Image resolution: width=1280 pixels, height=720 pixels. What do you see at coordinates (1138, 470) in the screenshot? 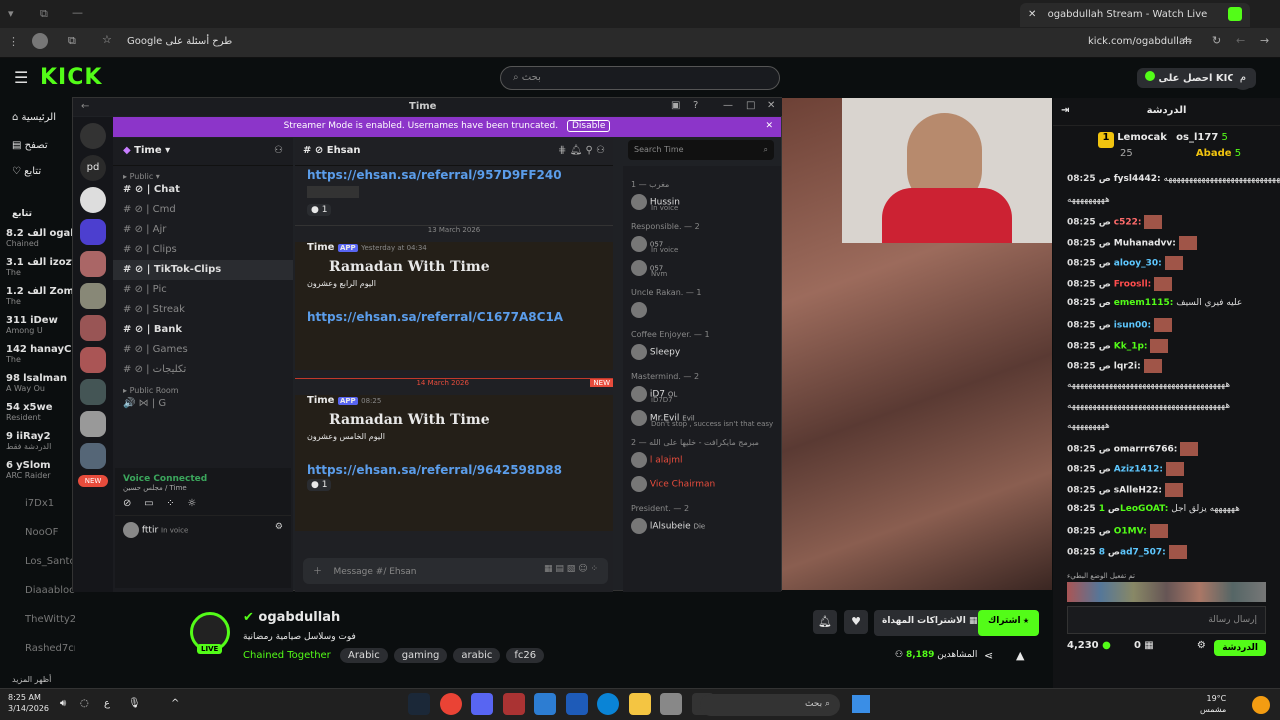
I see `chat-username: Aziz1412:` at bounding box center [1138, 470].